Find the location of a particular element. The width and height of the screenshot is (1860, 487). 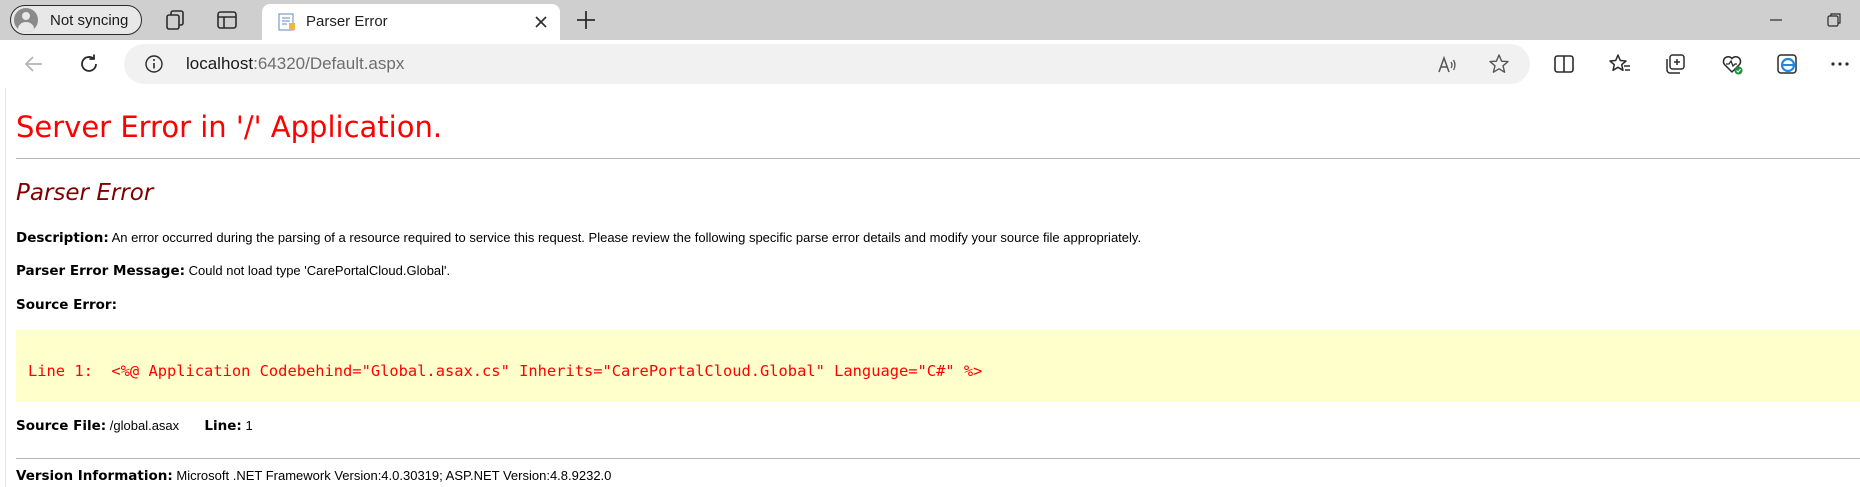

profile-button: Not syncing is located at coordinates (76, 20).